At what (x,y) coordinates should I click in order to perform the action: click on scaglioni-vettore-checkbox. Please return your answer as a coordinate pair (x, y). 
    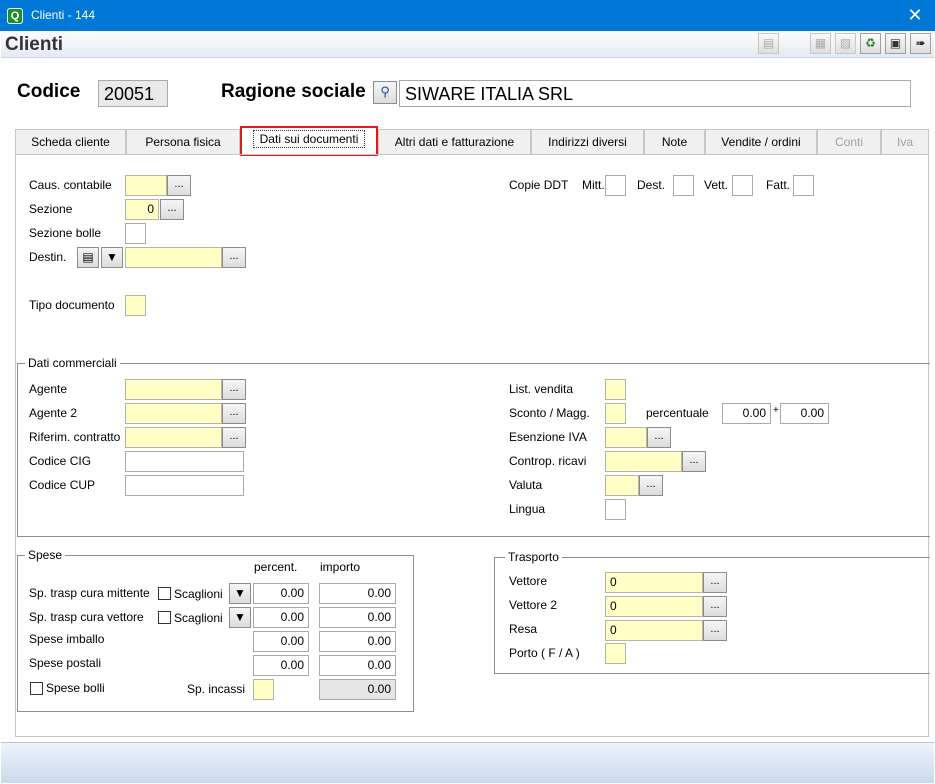
    Looking at the image, I should click on (164, 617).